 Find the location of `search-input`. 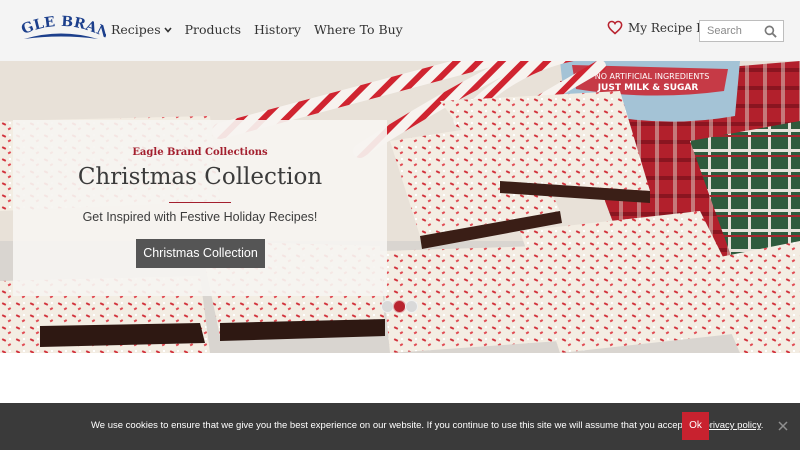

search-input is located at coordinates (731, 31).